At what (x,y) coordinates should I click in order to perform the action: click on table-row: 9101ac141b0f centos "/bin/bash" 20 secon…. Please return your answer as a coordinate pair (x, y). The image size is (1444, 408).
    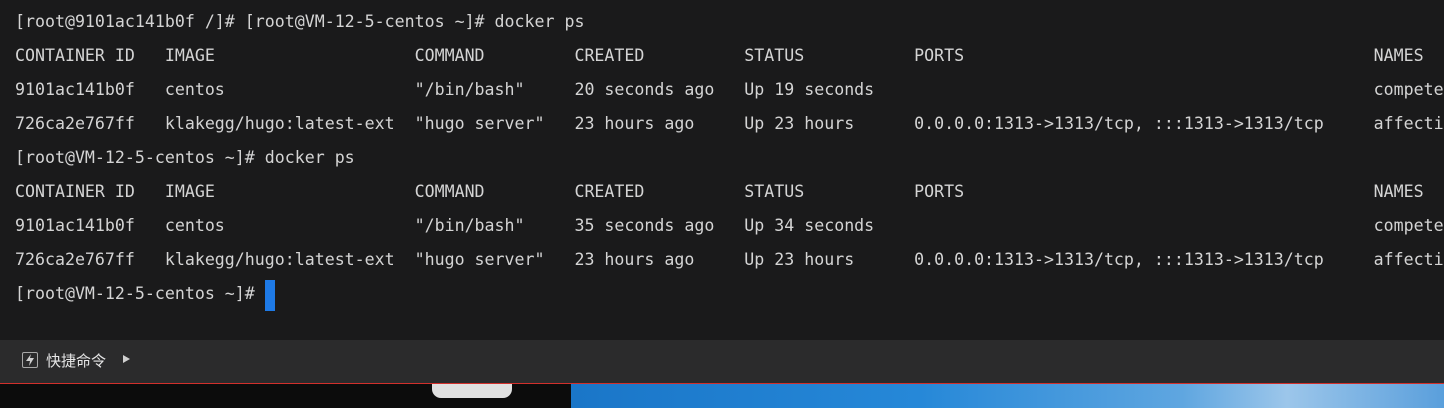
    Looking at the image, I should click on (729, 89).